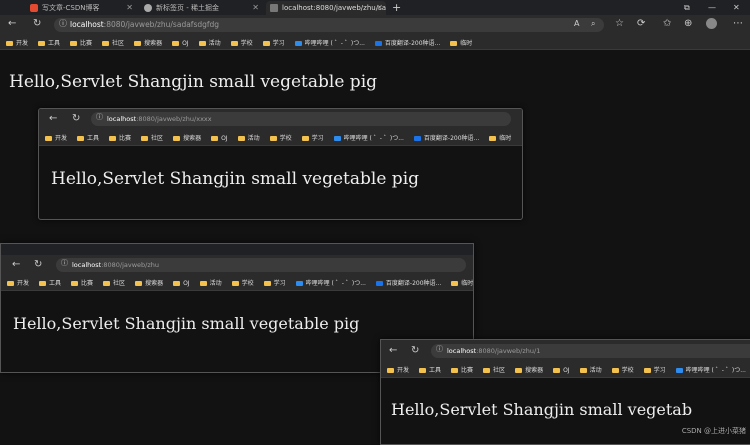  What do you see at coordinates (711, 23) in the screenshot?
I see `profile-avatar-icon` at bounding box center [711, 23].